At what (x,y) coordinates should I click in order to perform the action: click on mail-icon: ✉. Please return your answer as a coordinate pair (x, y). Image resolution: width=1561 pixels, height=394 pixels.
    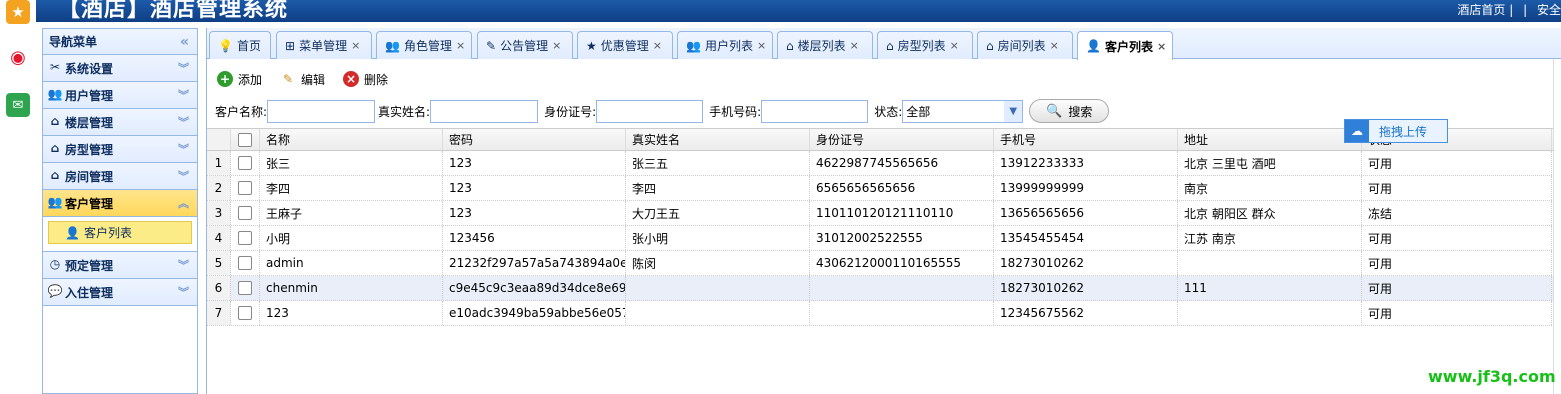
    Looking at the image, I should click on (18, 105).